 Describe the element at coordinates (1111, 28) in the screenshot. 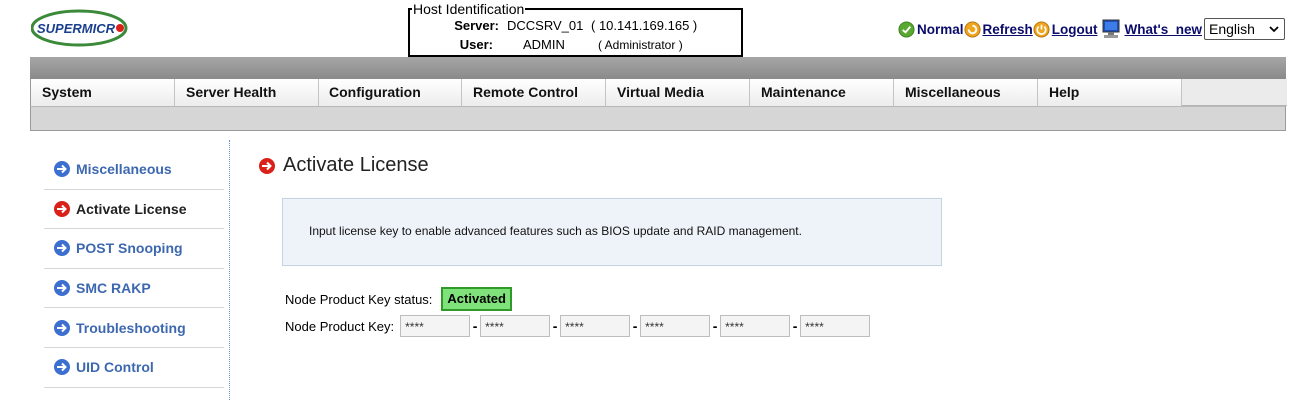

I see `monitor-icon` at that location.